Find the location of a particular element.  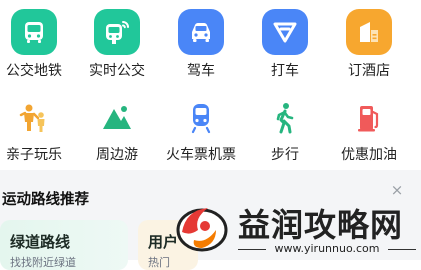

service-drive: 驾车 is located at coordinates (201, 44).